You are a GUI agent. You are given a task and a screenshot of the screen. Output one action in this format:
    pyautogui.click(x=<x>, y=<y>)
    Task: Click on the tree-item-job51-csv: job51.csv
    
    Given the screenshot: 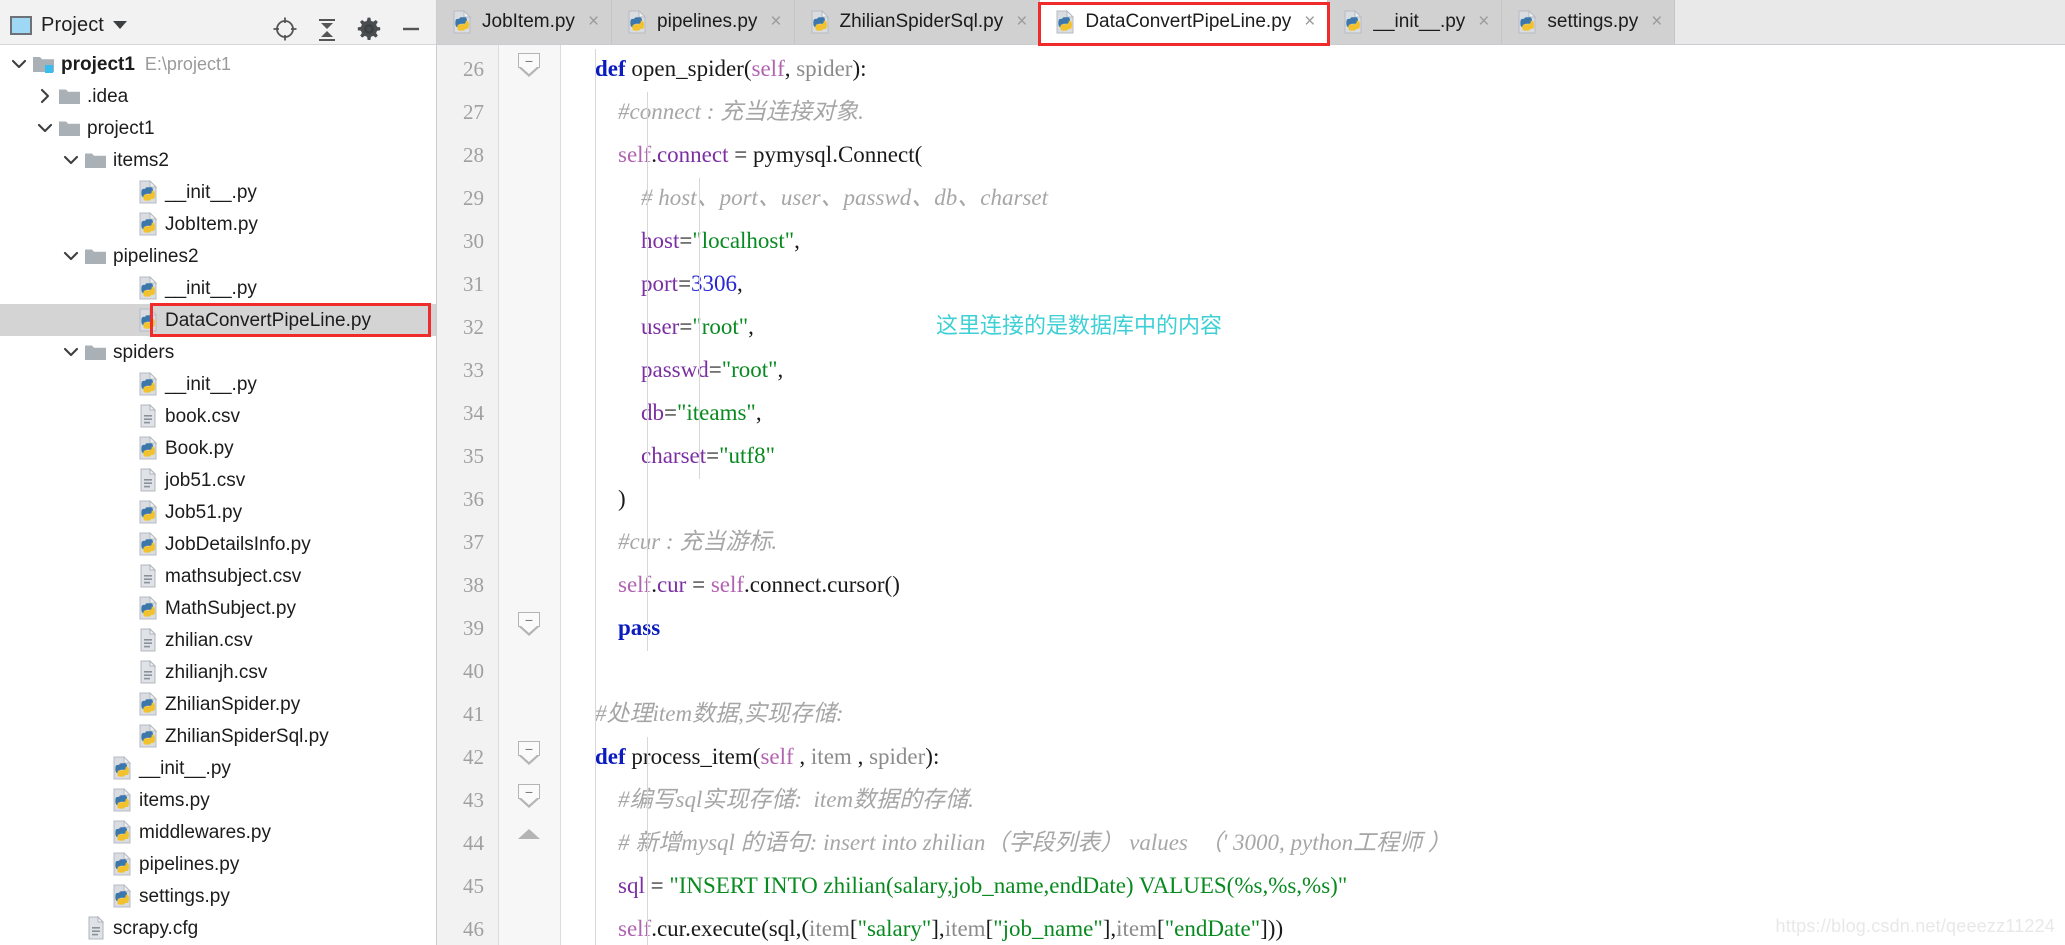 What is the action you would take?
    pyautogui.click(x=218, y=480)
    